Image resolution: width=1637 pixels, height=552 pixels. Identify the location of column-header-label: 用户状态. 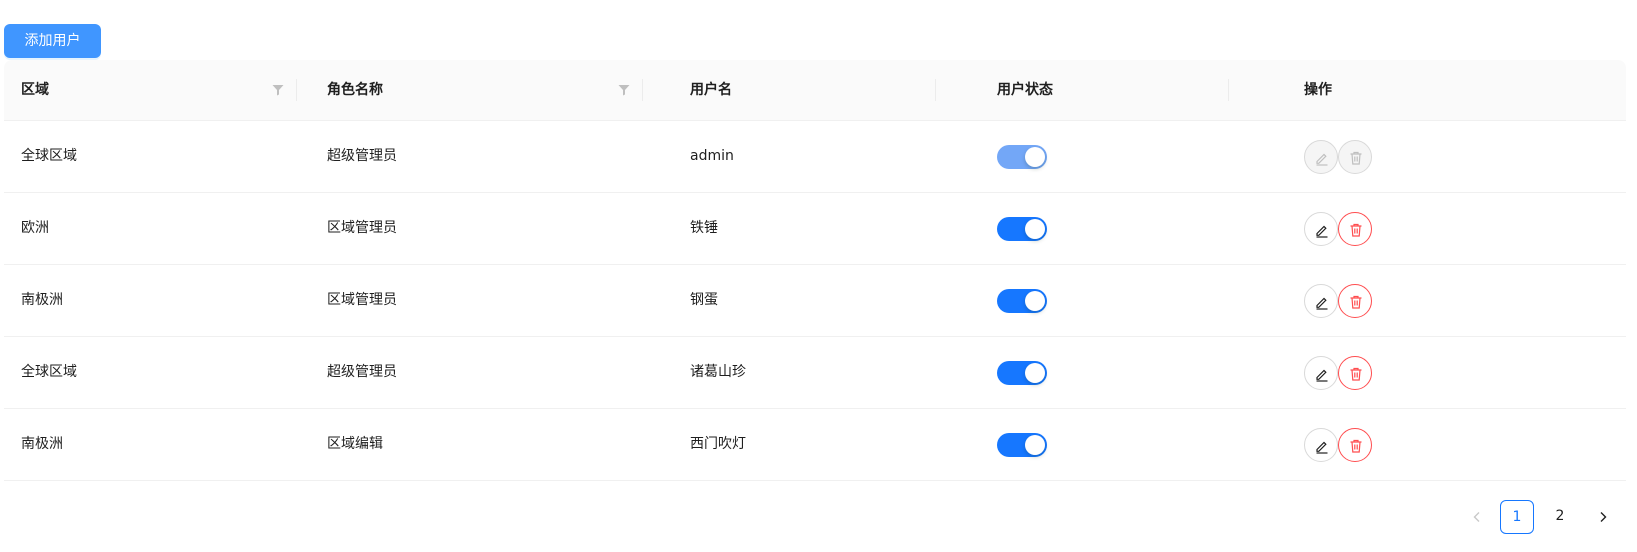
(1025, 90).